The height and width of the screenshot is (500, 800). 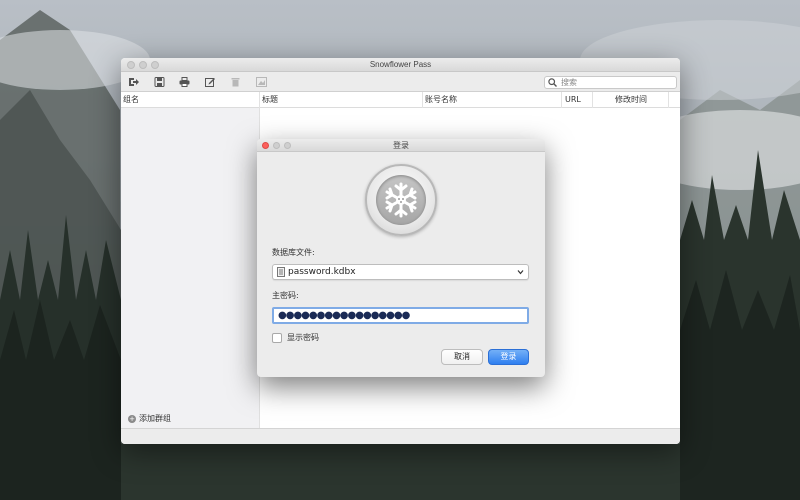 What do you see at coordinates (400, 82) in the screenshot?
I see `toolbar` at bounding box center [400, 82].